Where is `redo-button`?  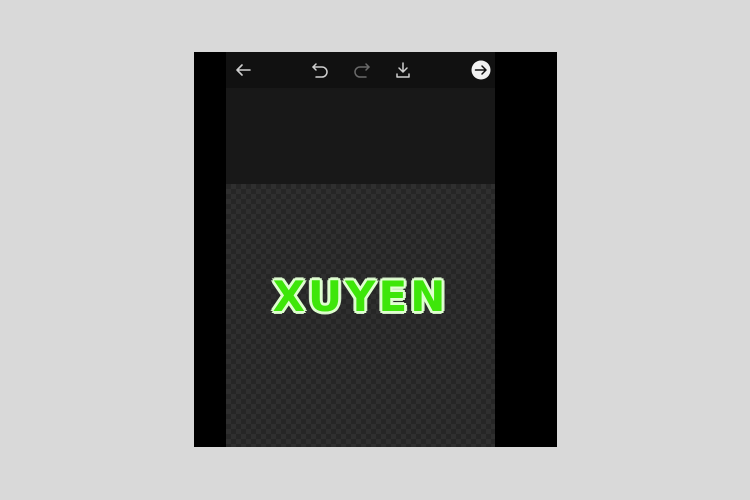 redo-button is located at coordinates (362, 70).